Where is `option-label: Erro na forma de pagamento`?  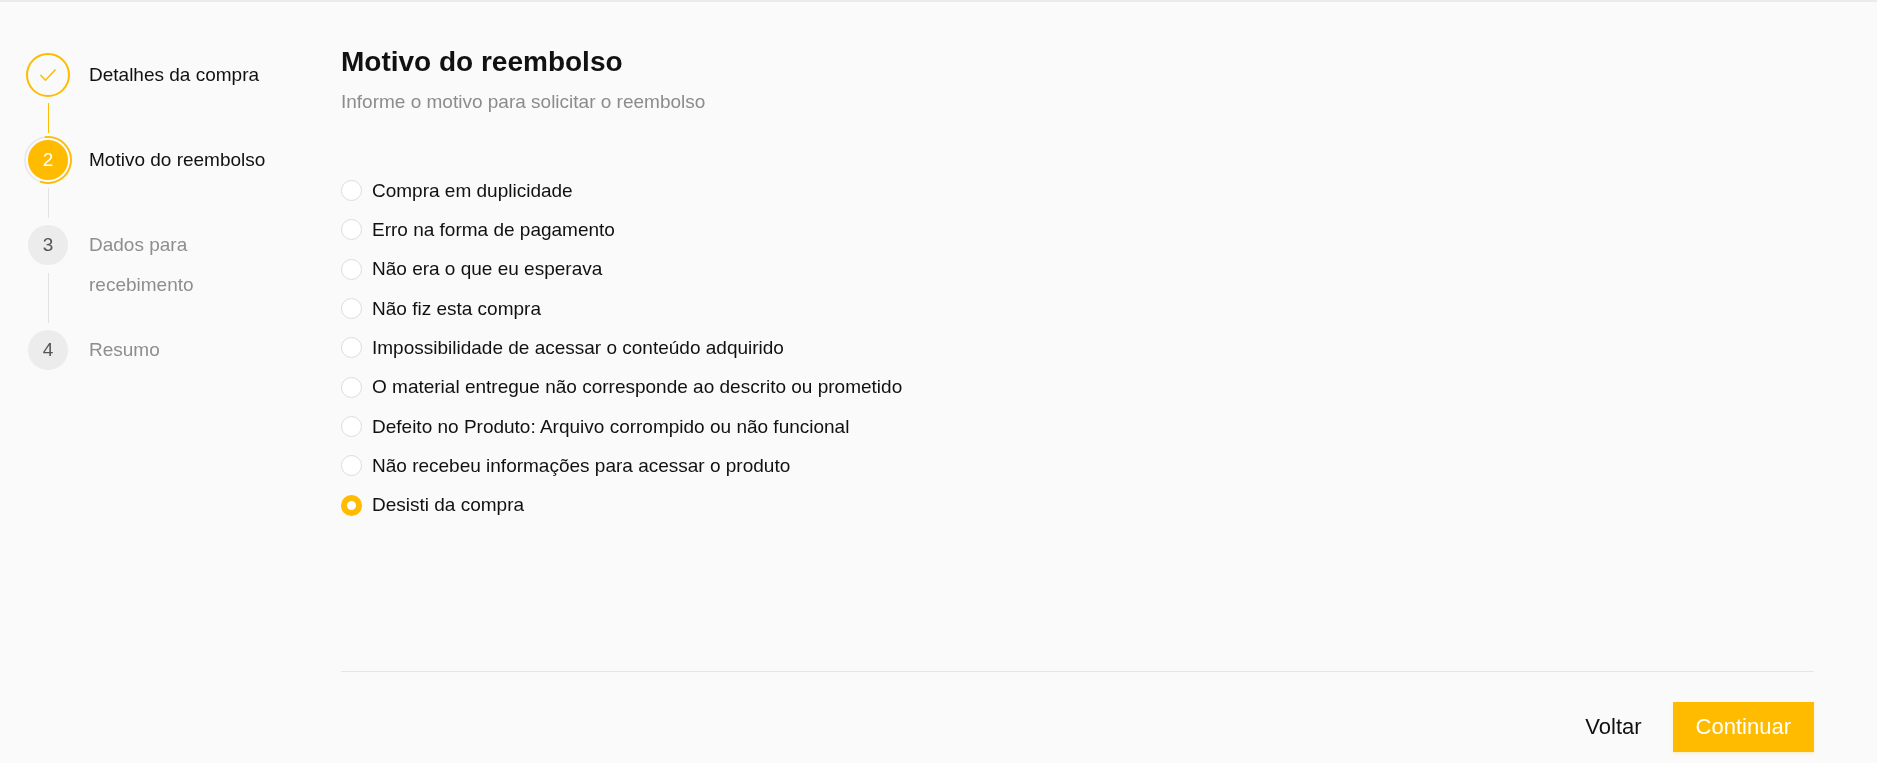 option-label: Erro na forma de pagamento is located at coordinates (493, 230).